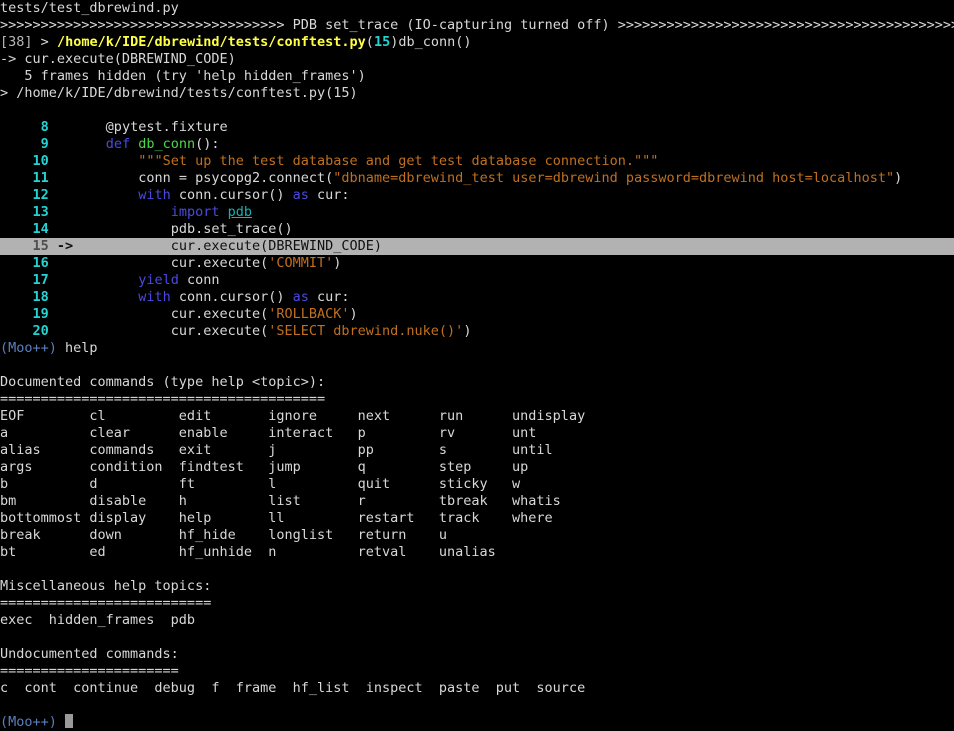 The height and width of the screenshot is (731, 954). I want to click on source-token: def, so click(118, 144).